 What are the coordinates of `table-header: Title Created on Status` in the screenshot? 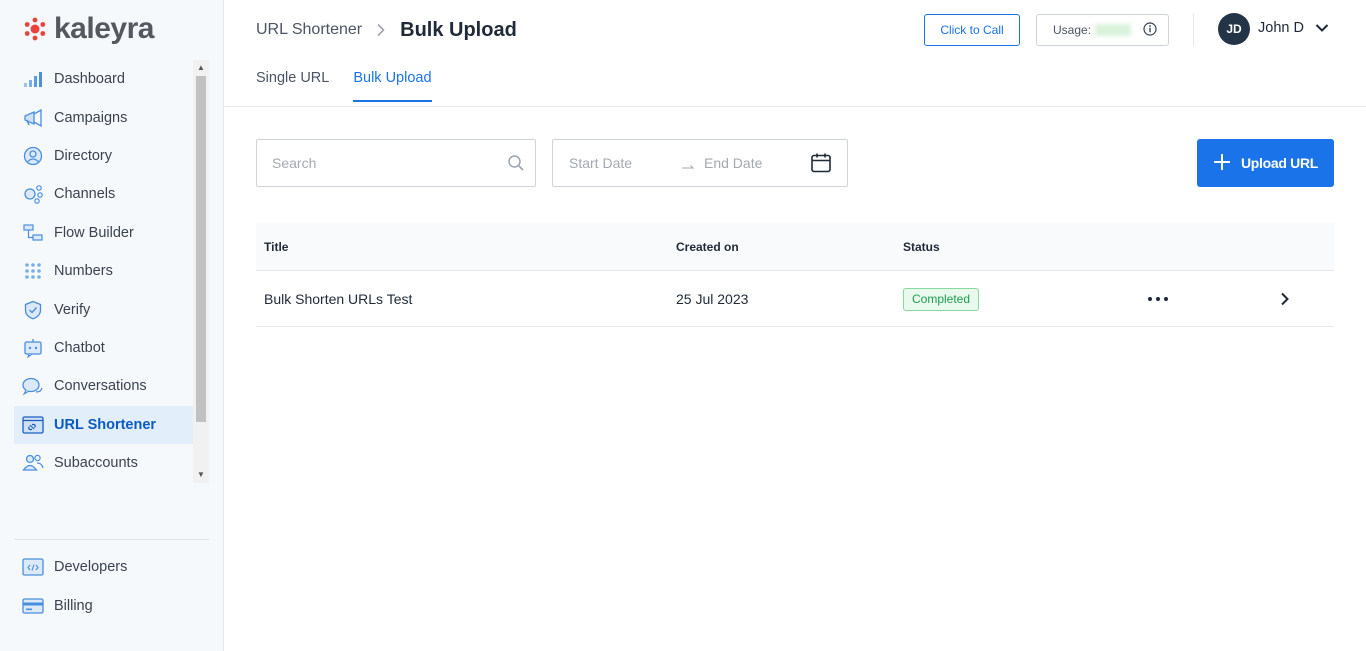 It's located at (795, 247).